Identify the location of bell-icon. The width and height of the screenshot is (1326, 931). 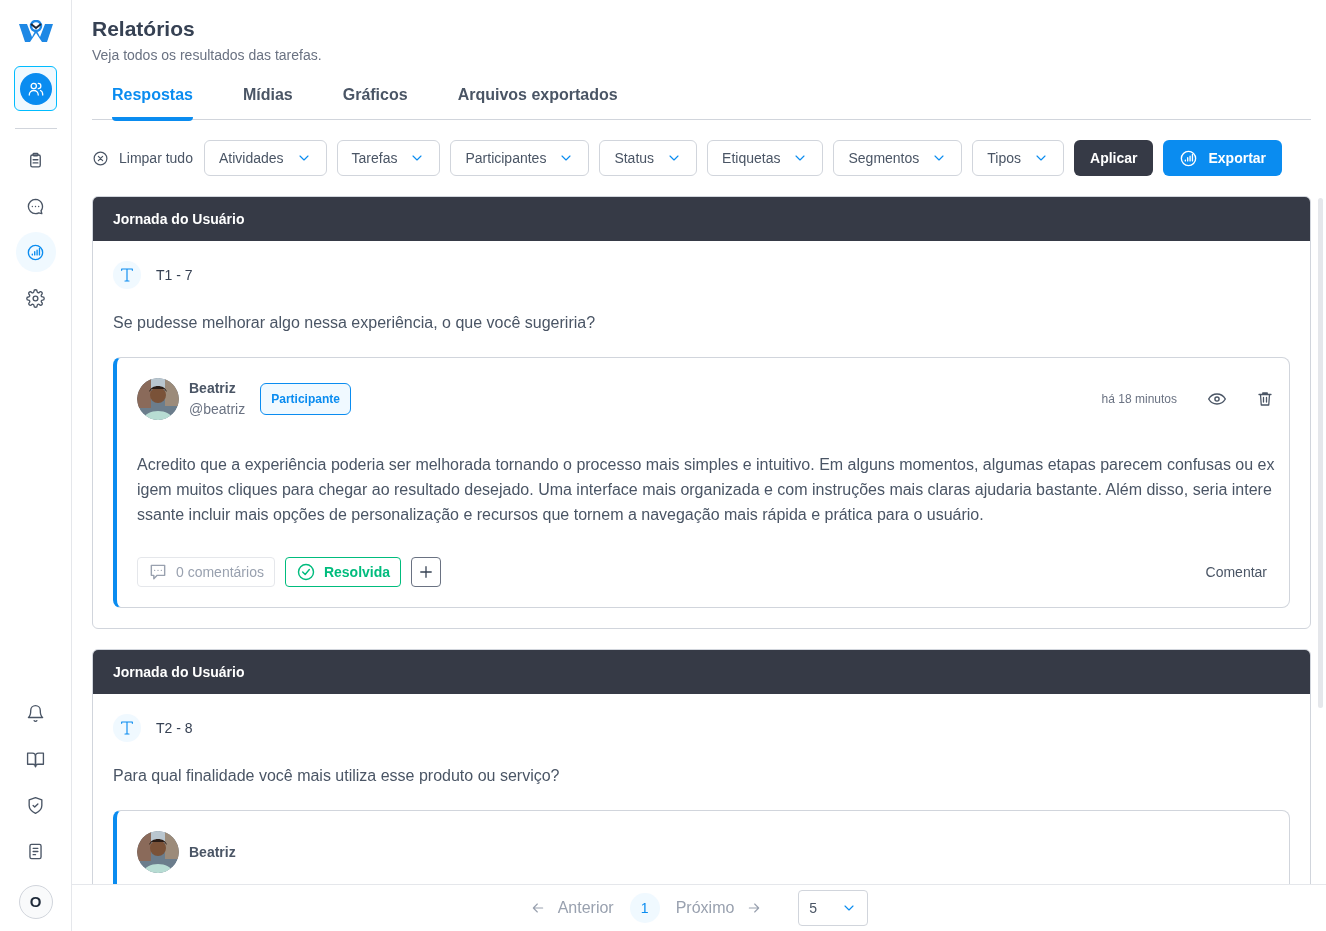
(35, 713).